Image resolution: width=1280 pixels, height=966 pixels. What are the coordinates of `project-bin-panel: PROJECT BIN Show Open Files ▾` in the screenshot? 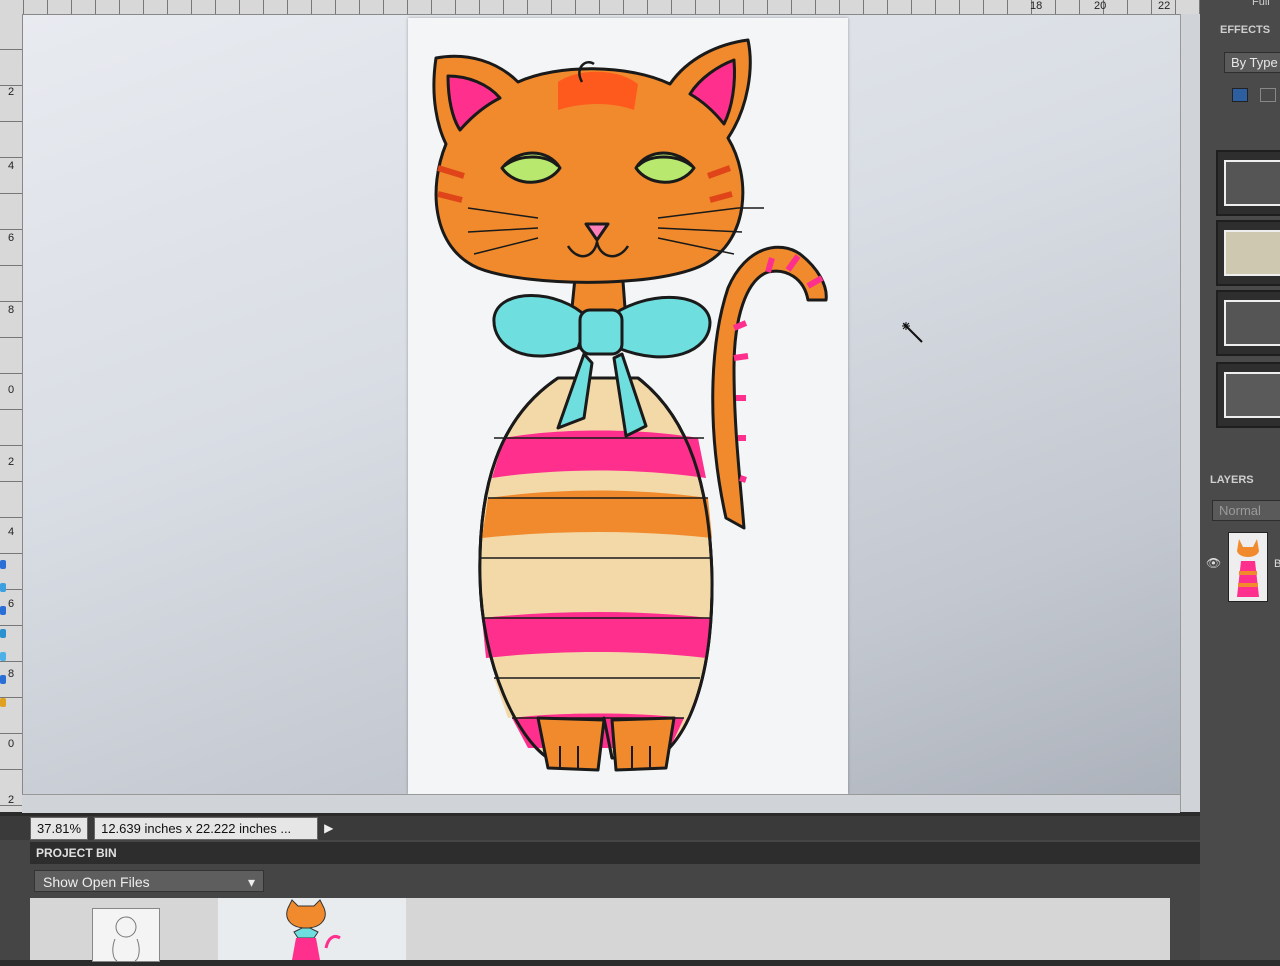 It's located at (603, 901).